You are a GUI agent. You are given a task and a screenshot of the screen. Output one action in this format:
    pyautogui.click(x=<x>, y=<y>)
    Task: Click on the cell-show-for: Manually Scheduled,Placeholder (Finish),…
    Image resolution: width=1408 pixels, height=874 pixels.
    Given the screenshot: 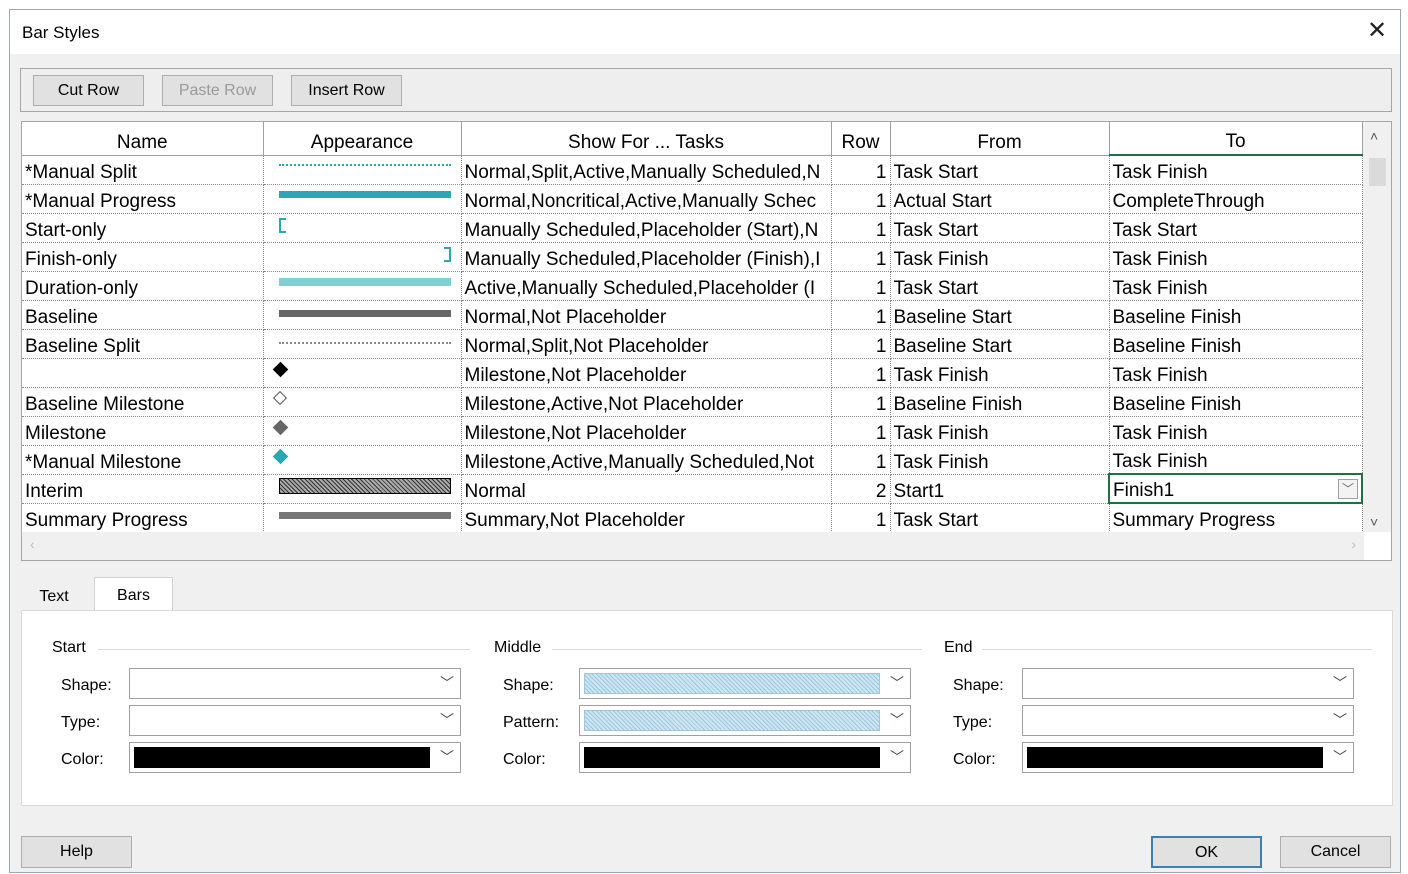 What is the action you would take?
    pyautogui.click(x=646, y=257)
    